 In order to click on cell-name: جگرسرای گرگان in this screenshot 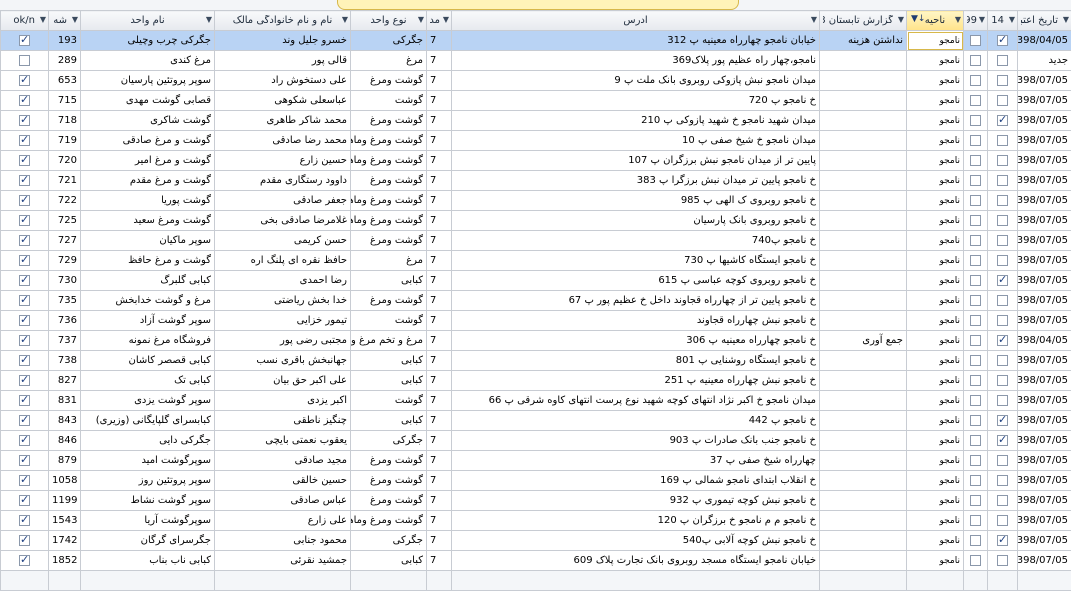, I will do `click(148, 541)`.